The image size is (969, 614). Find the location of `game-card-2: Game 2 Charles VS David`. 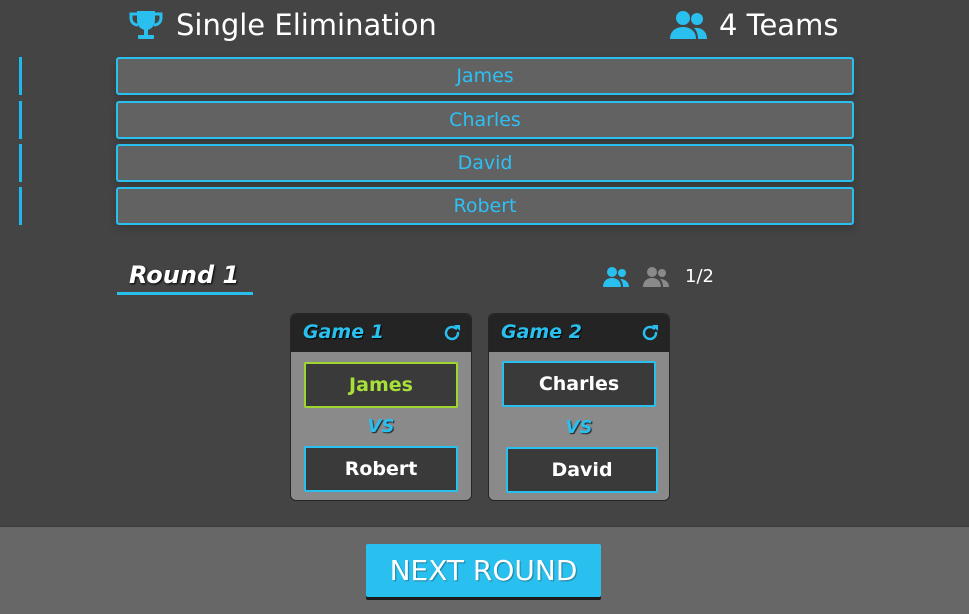

game-card-2: Game 2 Charles VS David is located at coordinates (579, 407).